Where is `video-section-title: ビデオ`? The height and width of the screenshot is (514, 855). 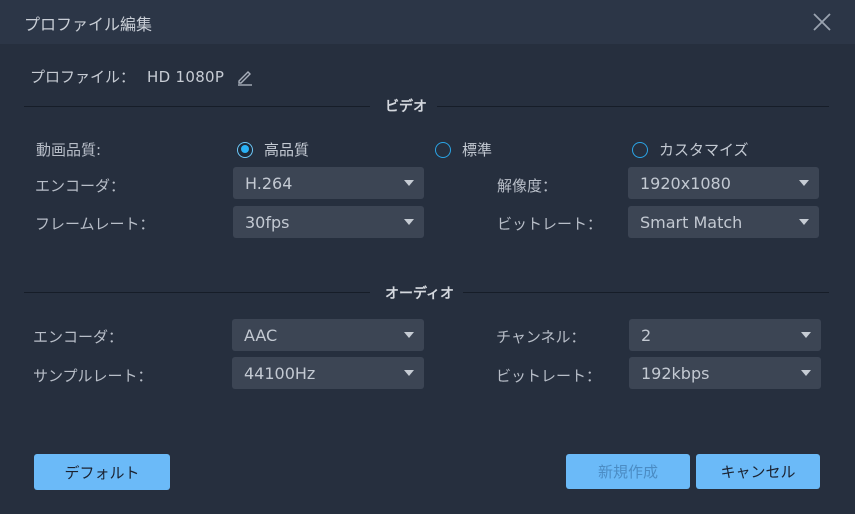
video-section-title: ビデオ is located at coordinates (406, 107).